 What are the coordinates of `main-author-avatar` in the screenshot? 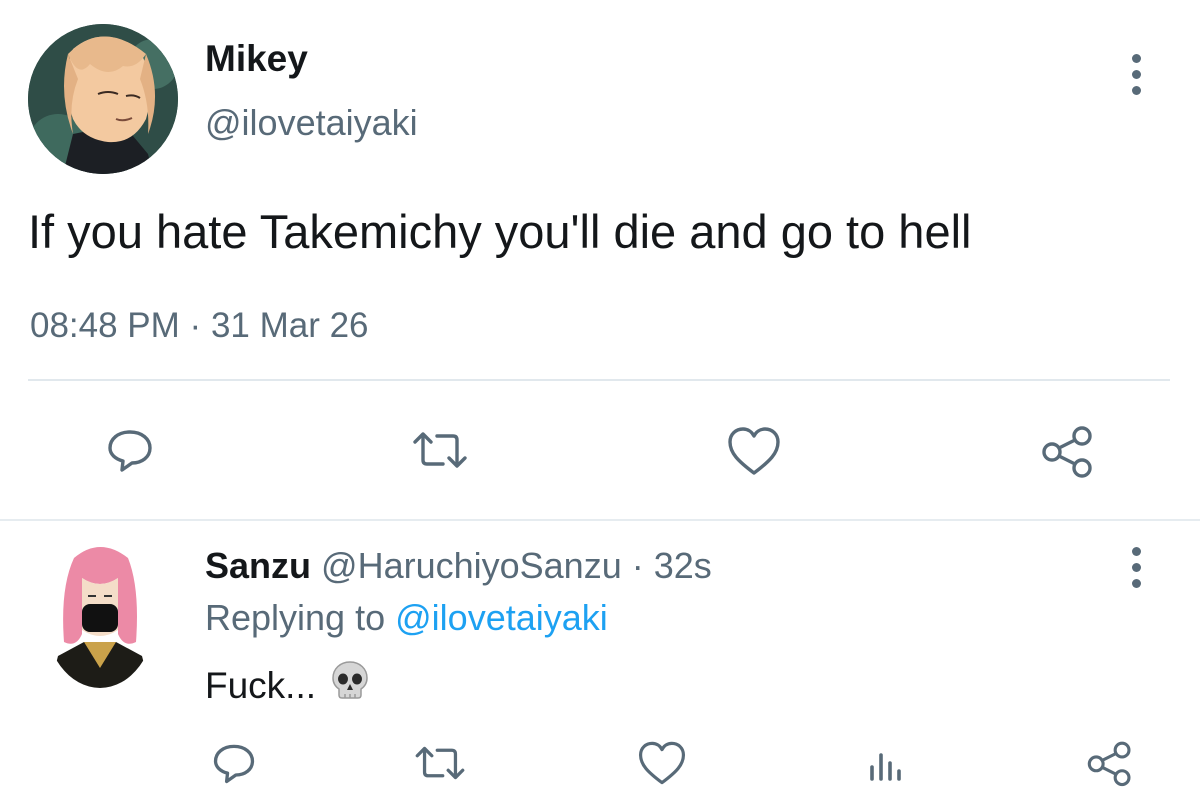 It's located at (103, 99).